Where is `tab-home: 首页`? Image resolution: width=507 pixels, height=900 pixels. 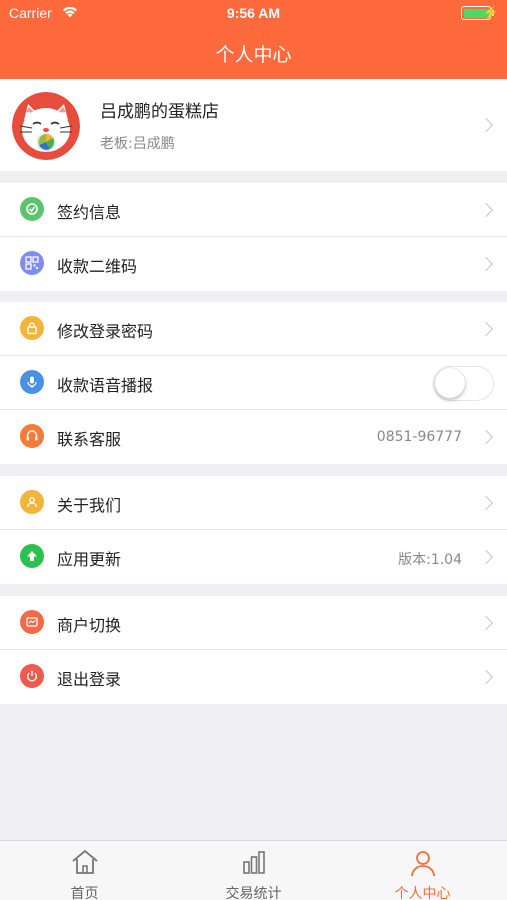
tab-home: 首页 is located at coordinates (84, 870).